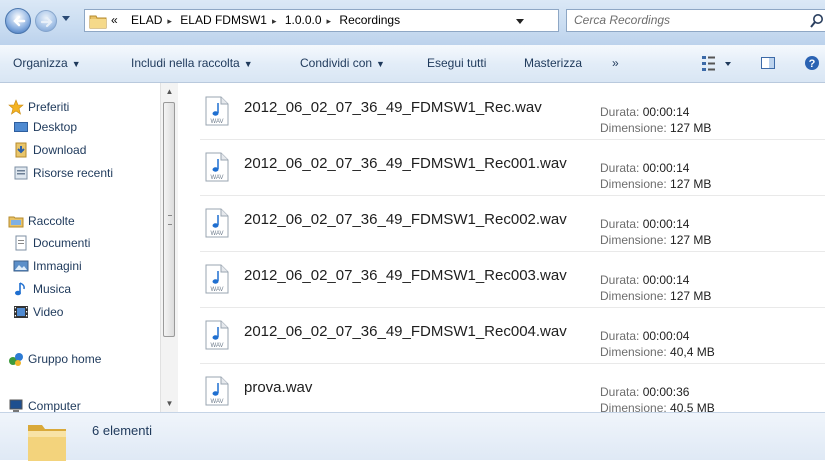  I want to click on view-options-icon, so click(718, 64).